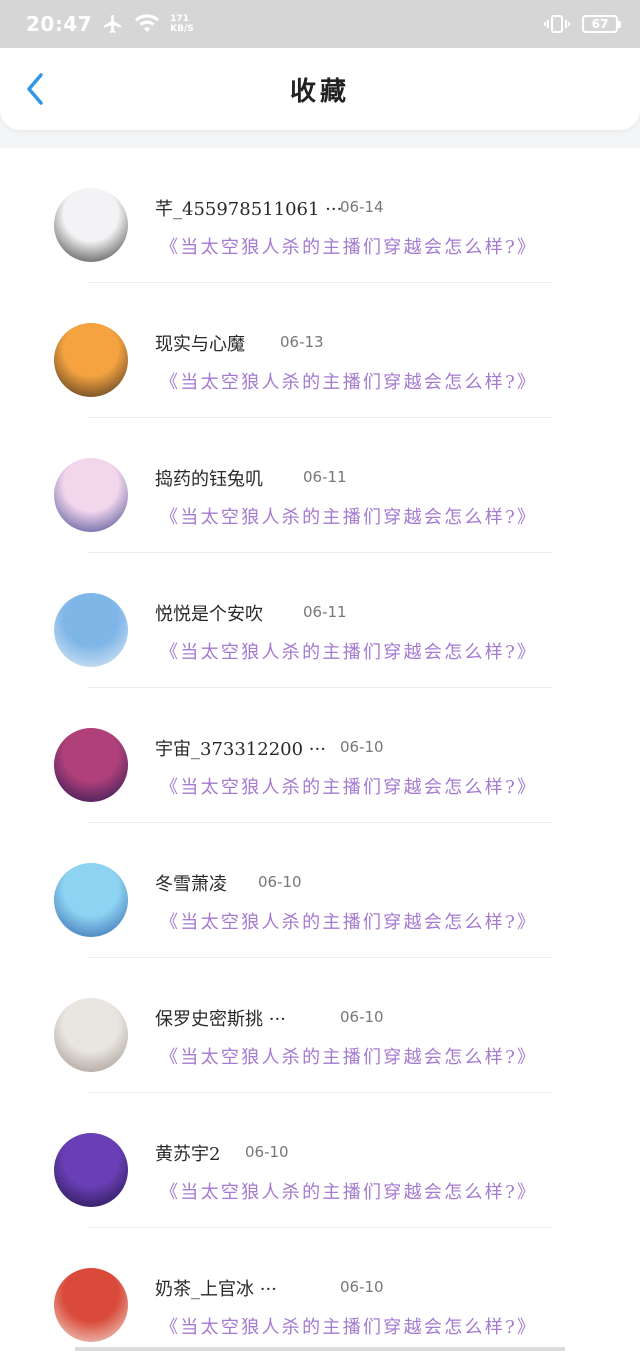 Image resolution: width=640 pixels, height=1351 pixels. Describe the element at coordinates (319, 91) in the screenshot. I see `page-title: 收藏` at that location.